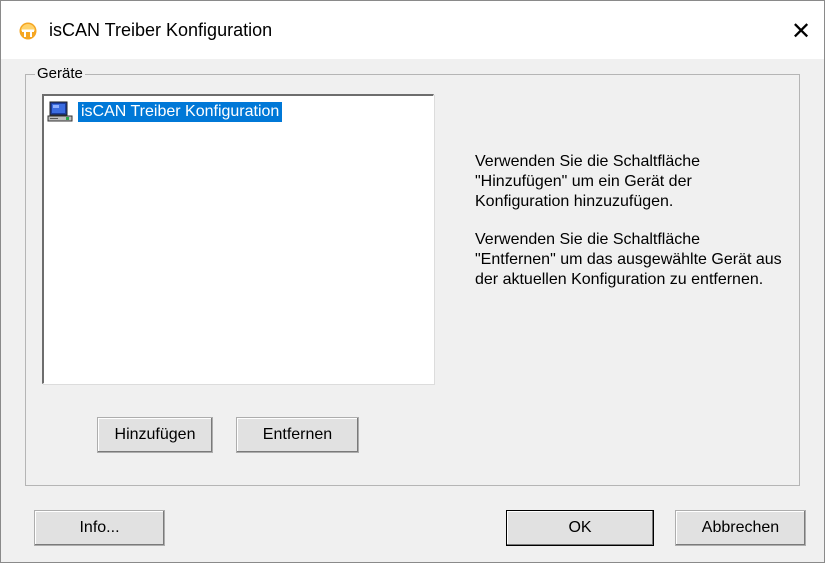 The image size is (825, 563). What do you see at coordinates (412, 30) in the screenshot?
I see `title-bar: isCAN Treiber Konfiguration ✕` at bounding box center [412, 30].